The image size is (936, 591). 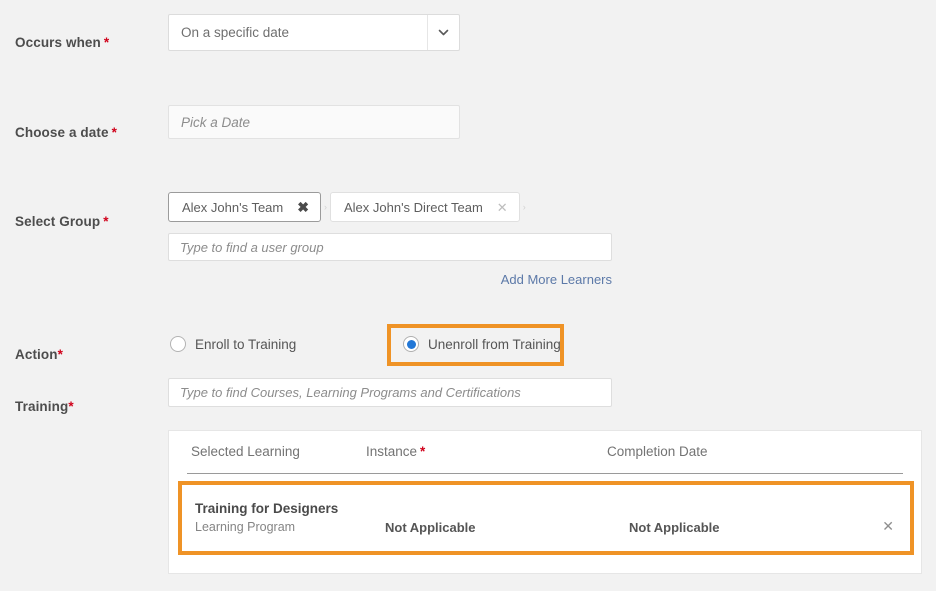 I want to click on radio-checked-icon, so click(x=411, y=344).